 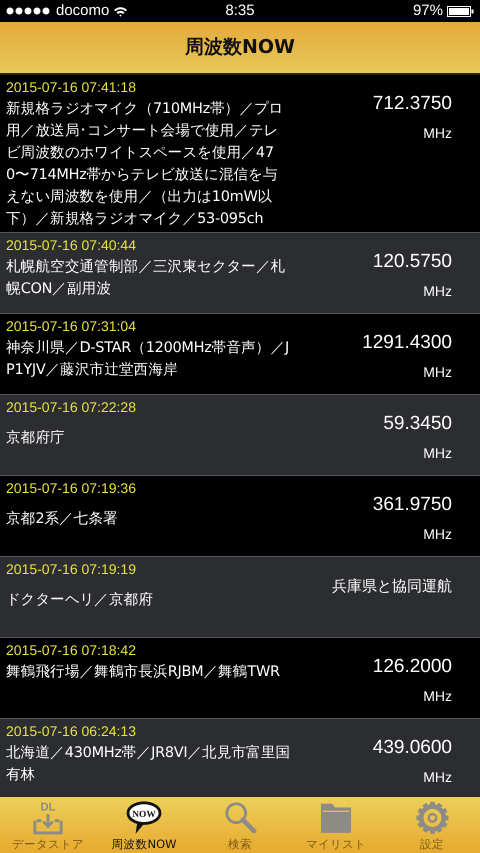 What do you see at coordinates (412, 262) in the screenshot?
I see `frequency-value: 120.5750` at bounding box center [412, 262].